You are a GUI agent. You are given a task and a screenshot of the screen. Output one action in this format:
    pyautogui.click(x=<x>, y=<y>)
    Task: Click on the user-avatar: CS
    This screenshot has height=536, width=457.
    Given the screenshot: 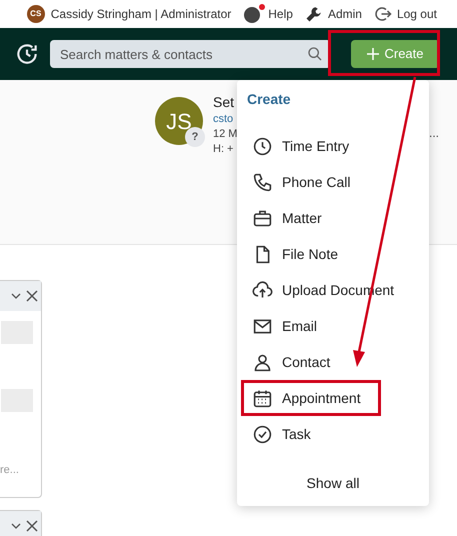 What is the action you would take?
    pyautogui.click(x=35, y=14)
    